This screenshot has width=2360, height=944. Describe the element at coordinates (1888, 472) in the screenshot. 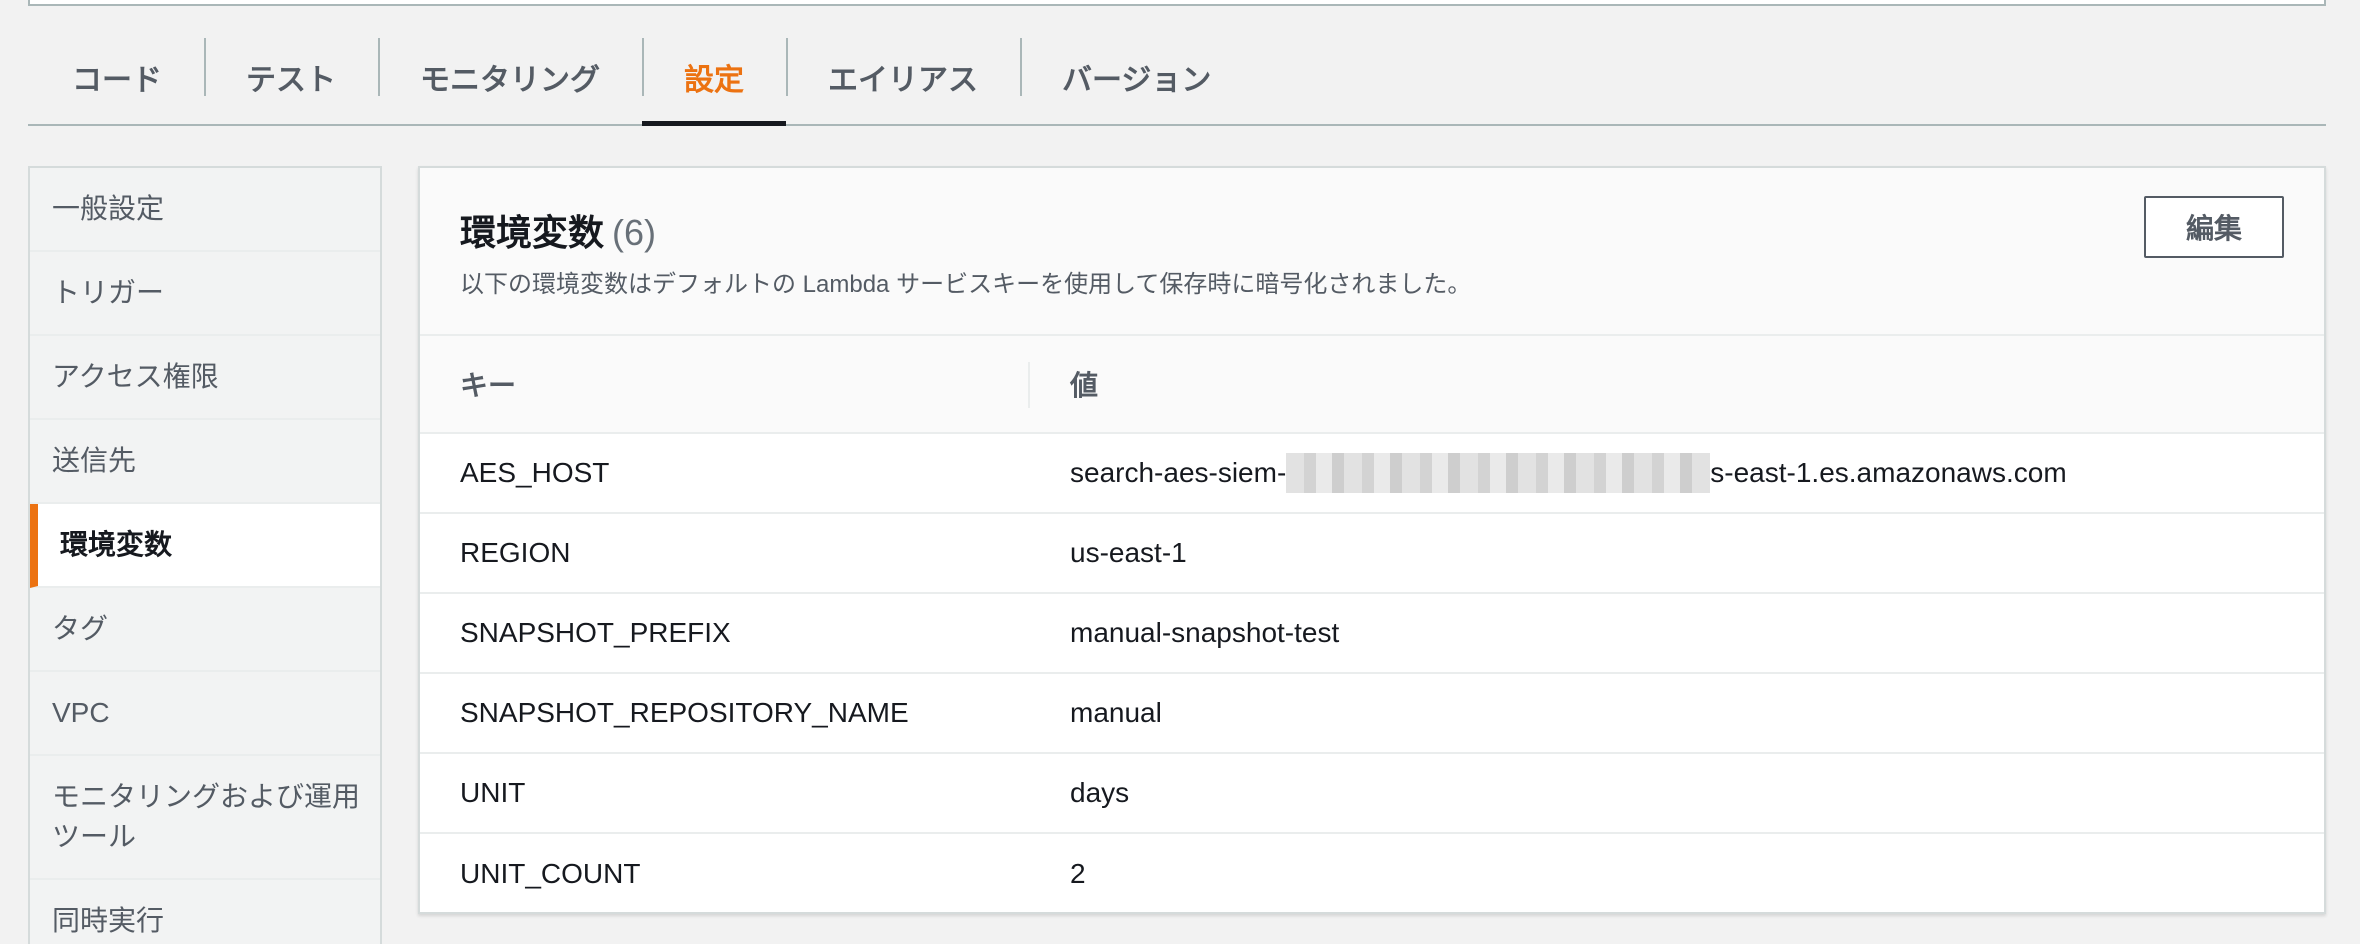

I see `env-value-suffix: s-east-1.es.amazonaws.com` at that location.